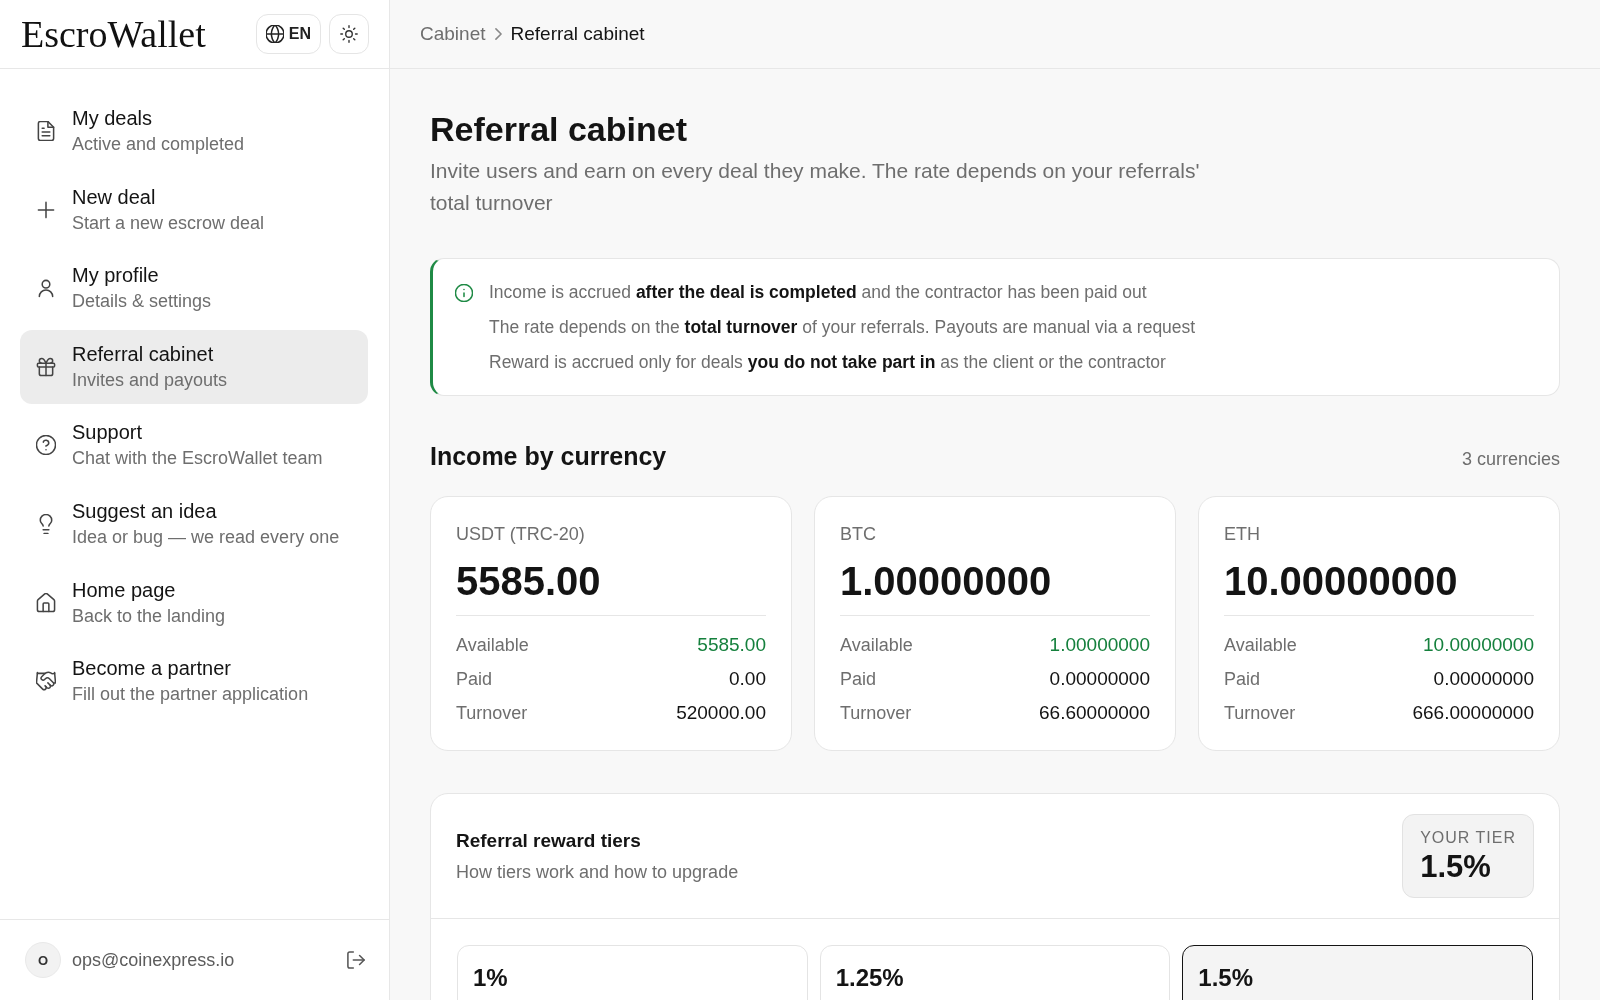  Describe the element at coordinates (464, 292) in the screenshot. I see `info-icon` at that location.